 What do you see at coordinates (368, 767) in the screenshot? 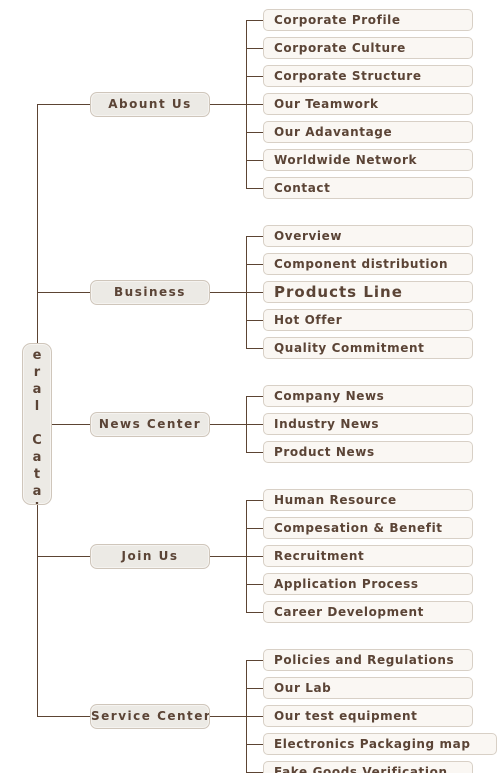
I see `leaf-node: Fake Goods Verification` at bounding box center [368, 767].